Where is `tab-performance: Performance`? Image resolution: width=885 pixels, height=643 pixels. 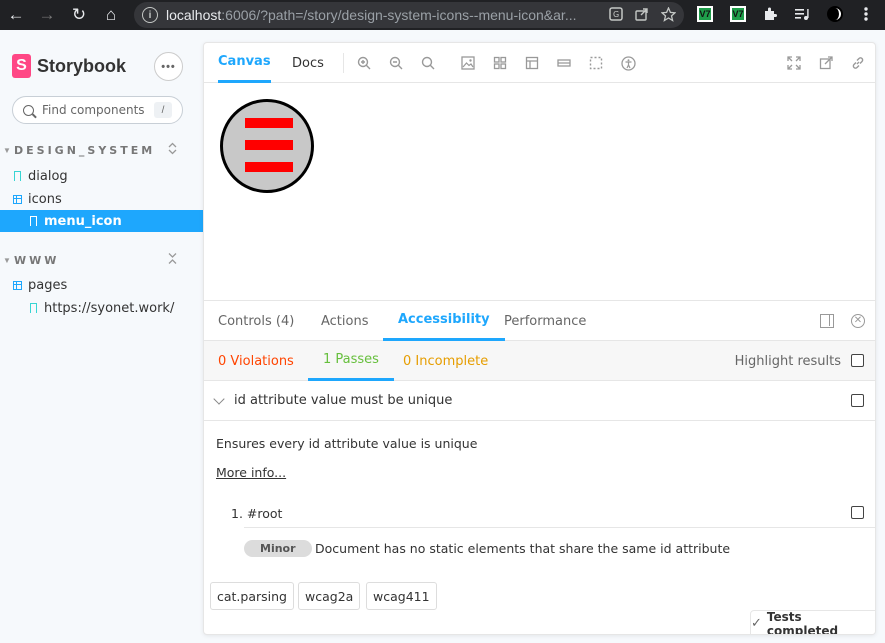 tab-performance: Performance is located at coordinates (545, 321).